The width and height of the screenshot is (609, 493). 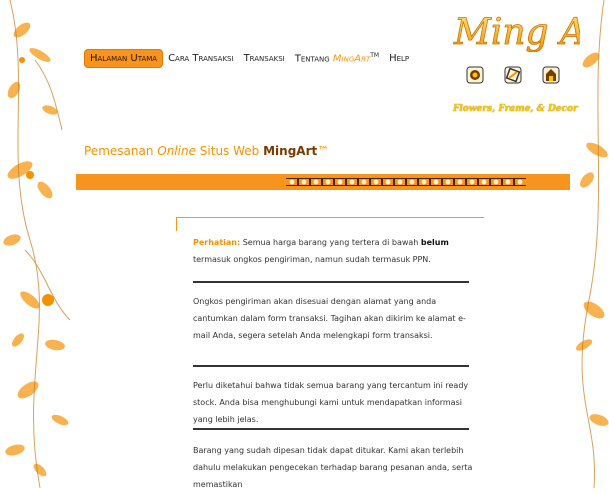 What do you see at coordinates (264, 58) in the screenshot?
I see `nav-transaksi: Transaksi` at bounding box center [264, 58].